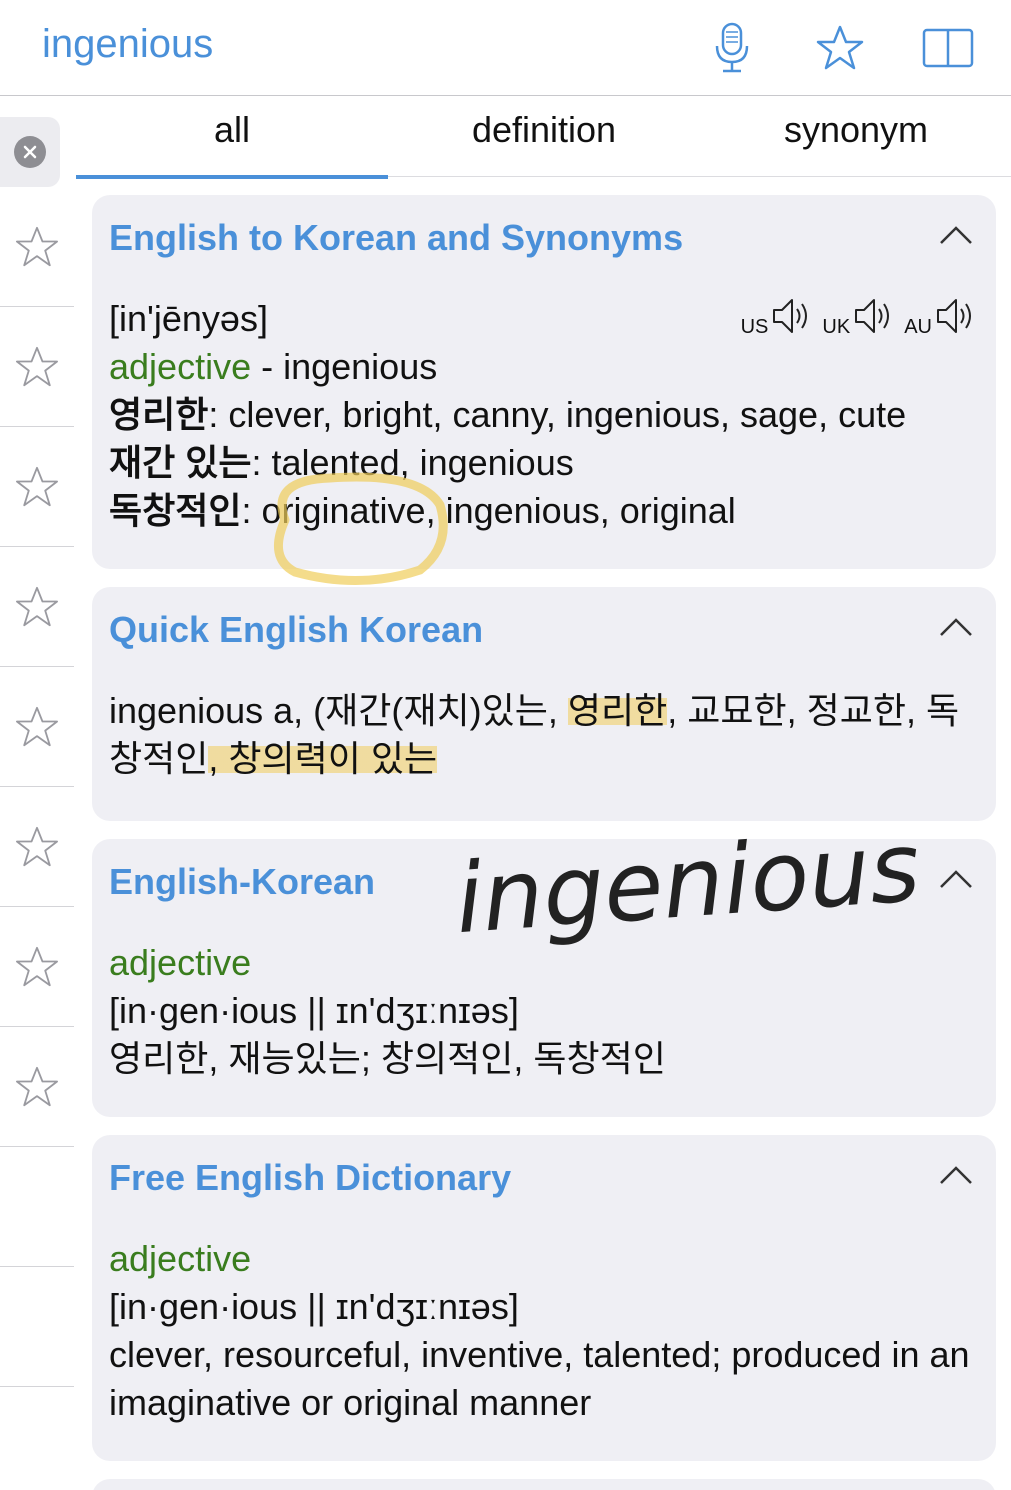 This screenshot has height=1490, width=1011. I want to click on tab-synonym-label: synonym, so click(856, 129).